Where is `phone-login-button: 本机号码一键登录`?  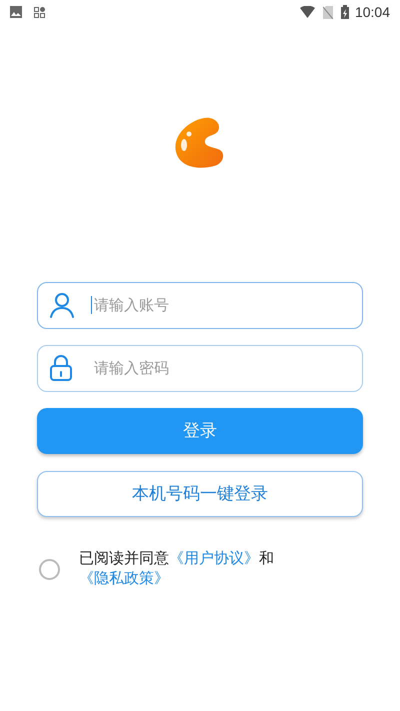 phone-login-button: 本机号码一键登录 is located at coordinates (200, 494).